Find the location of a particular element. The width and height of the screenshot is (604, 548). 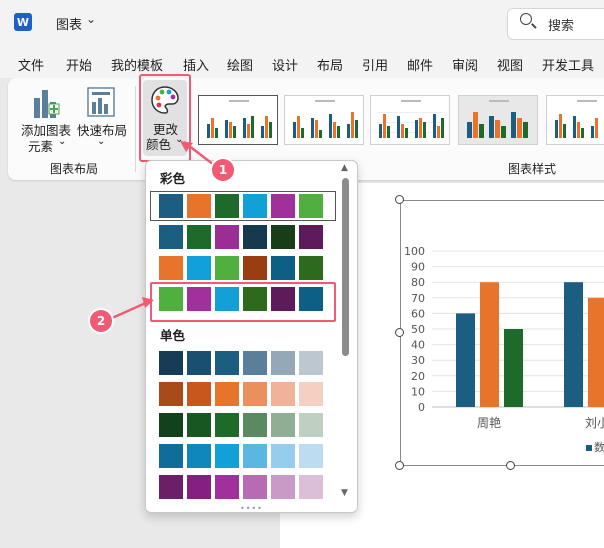

arrow-head-icon is located at coordinates (148, 302).